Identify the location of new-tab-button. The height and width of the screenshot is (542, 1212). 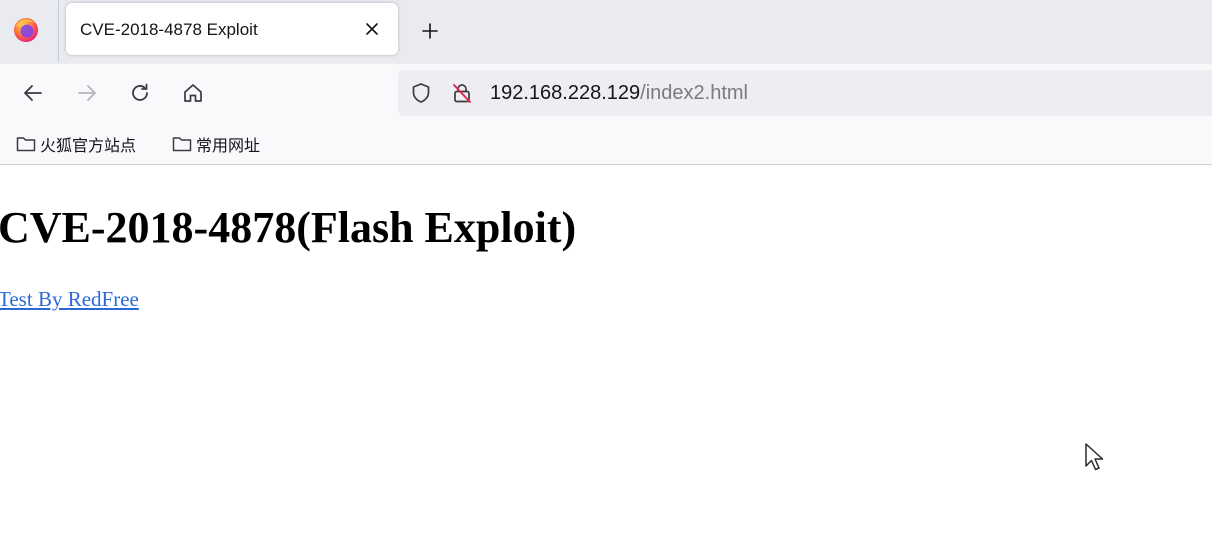
(430, 31).